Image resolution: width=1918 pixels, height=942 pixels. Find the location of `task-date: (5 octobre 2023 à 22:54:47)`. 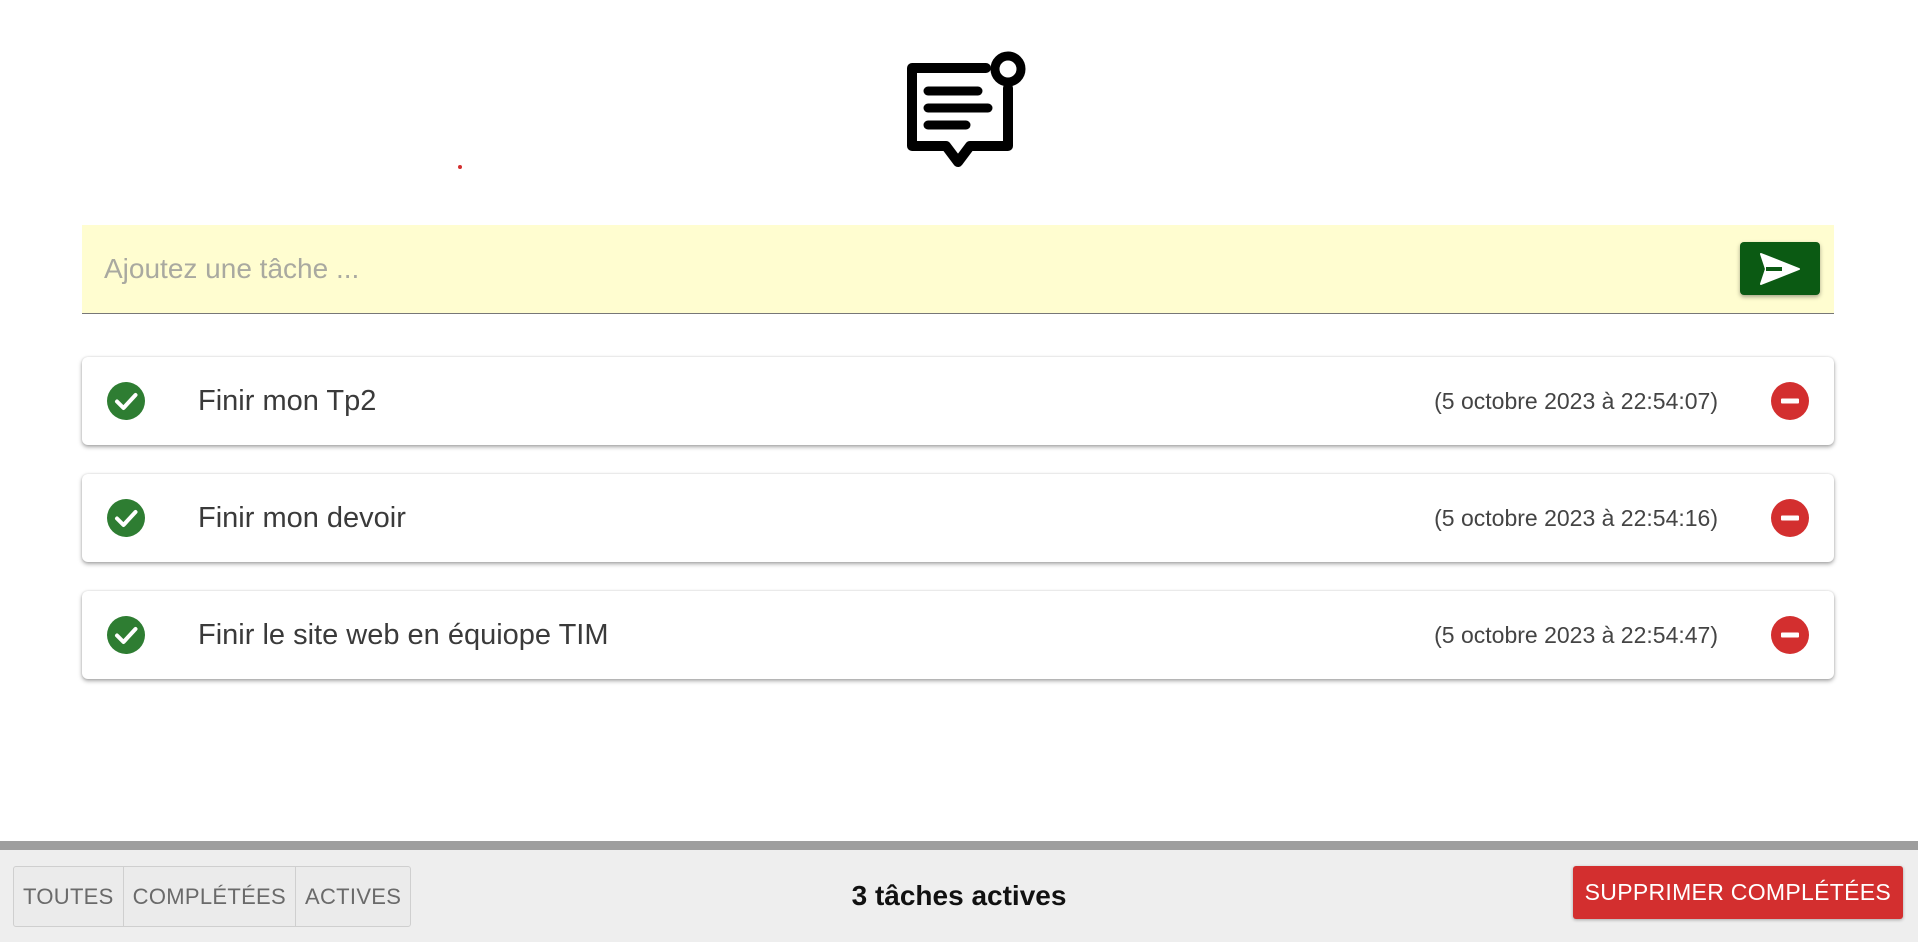

task-date: (5 octobre 2023 à 22:54:47) is located at coordinates (1576, 635).